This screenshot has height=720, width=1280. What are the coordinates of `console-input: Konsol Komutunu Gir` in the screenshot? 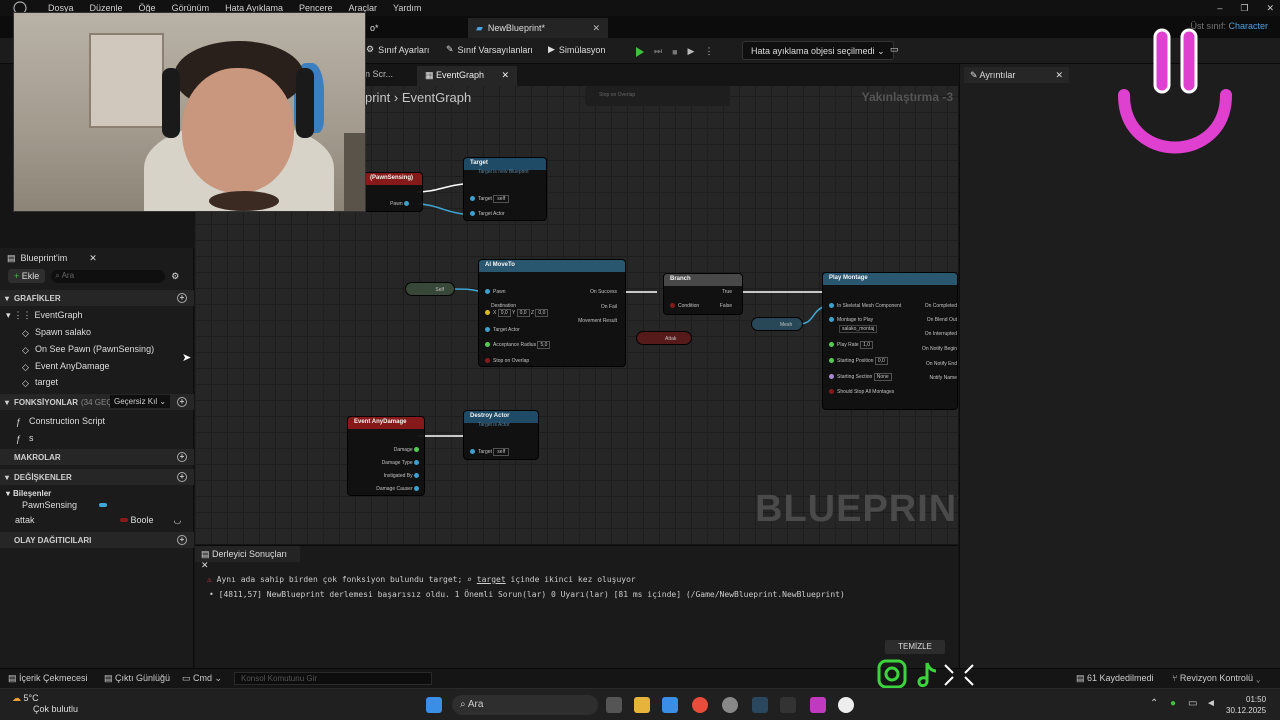 It's located at (333, 678).